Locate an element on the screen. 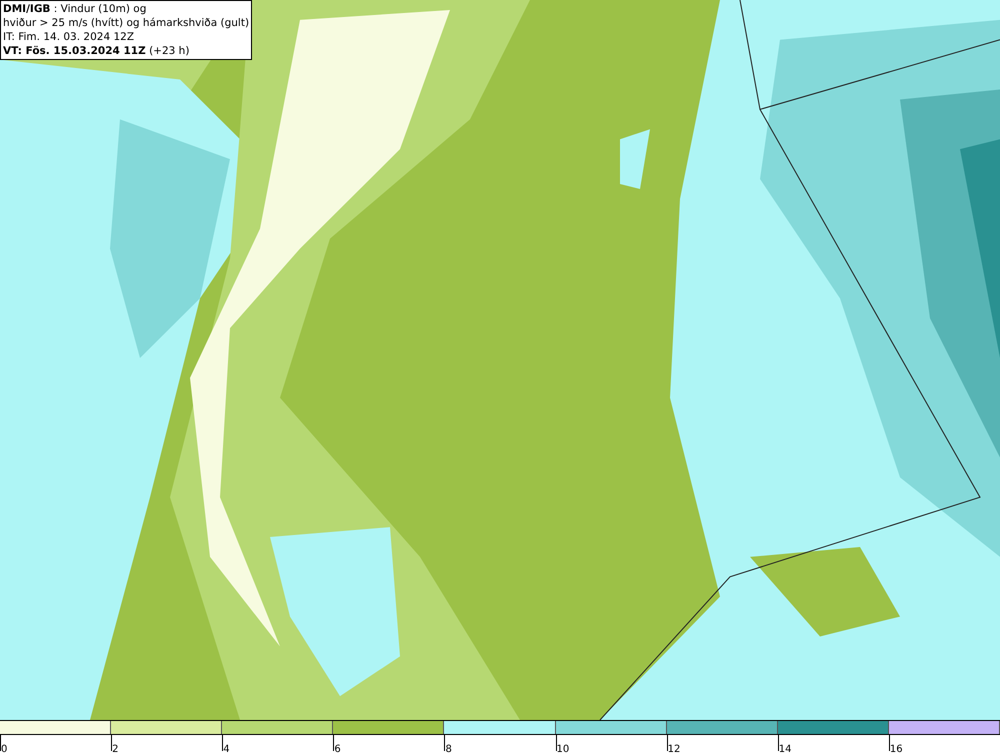  legend-tick-label: 16 is located at coordinates (896, 748).